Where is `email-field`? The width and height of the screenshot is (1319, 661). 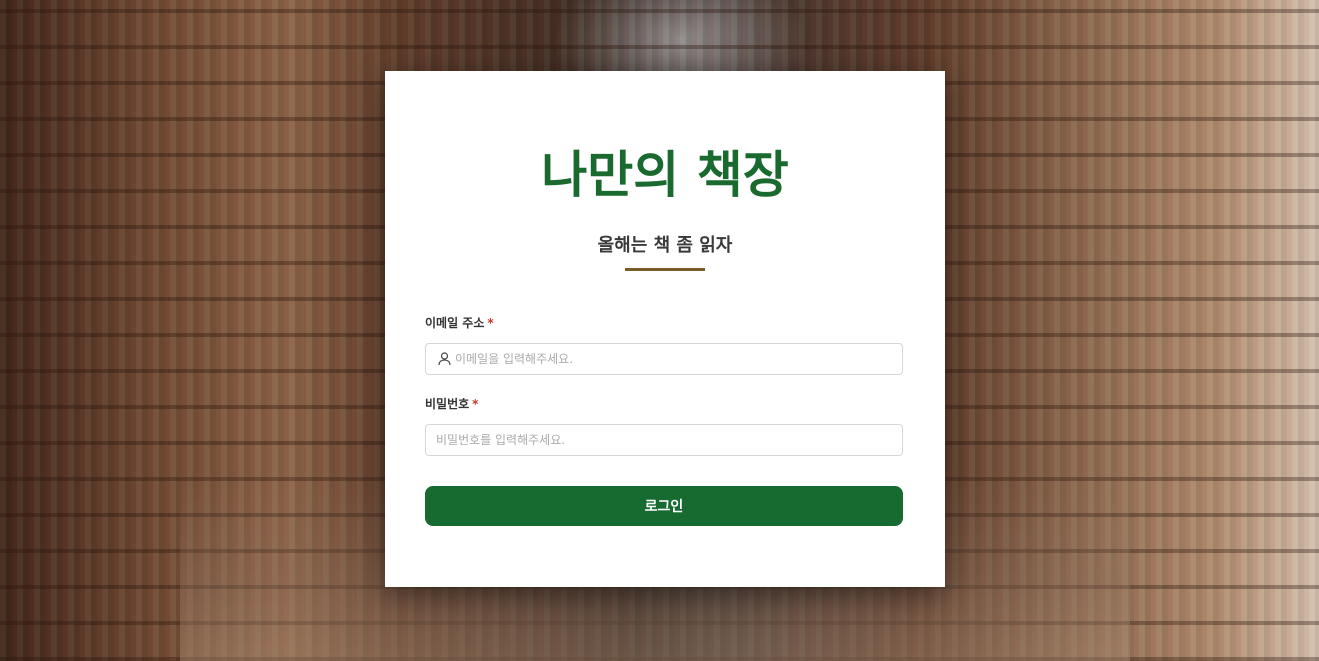
email-field is located at coordinates (664, 359).